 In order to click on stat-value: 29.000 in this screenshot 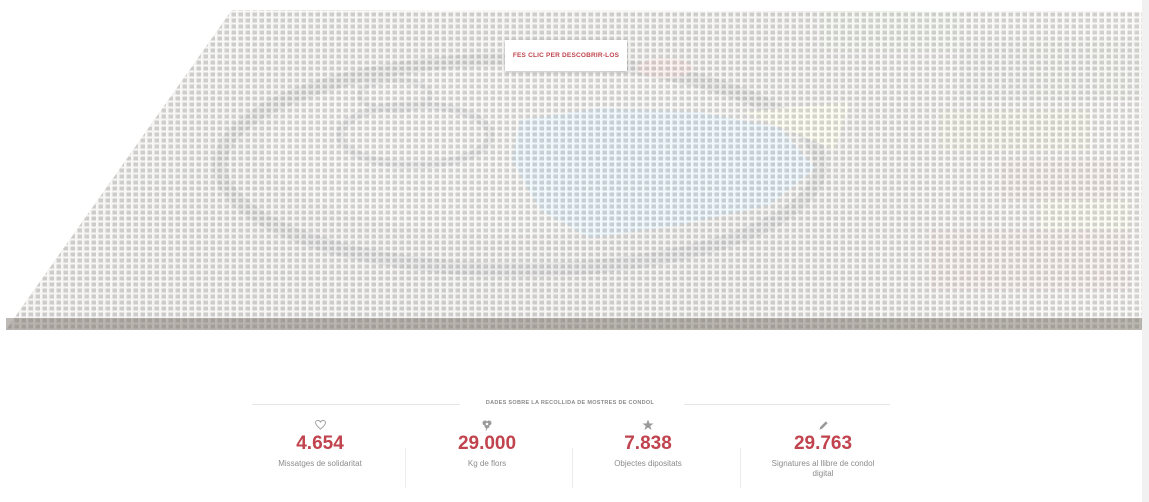, I will do `click(487, 443)`.